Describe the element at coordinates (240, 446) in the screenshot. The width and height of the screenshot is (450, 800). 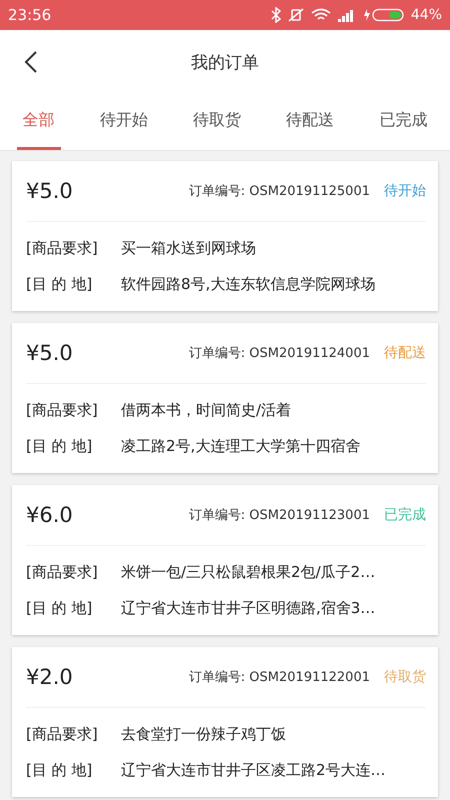
I see `destination-text: 凌工路2号,大连理工大学第十四宿舍` at that location.